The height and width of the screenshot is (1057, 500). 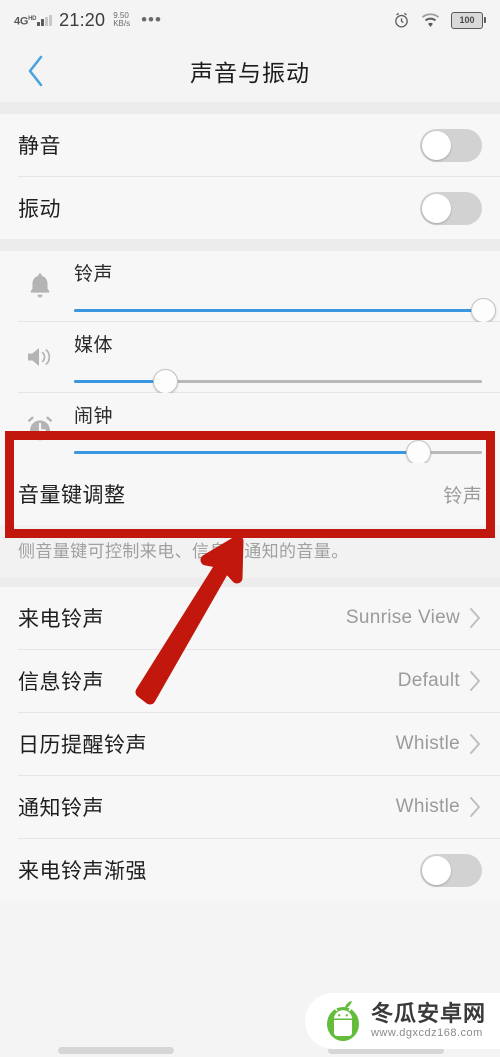 What do you see at coordinates (428, 1013) in the screenshot?
I see `watermark-name: 冬瓜安卓网` at bounding box center [428, 1013].